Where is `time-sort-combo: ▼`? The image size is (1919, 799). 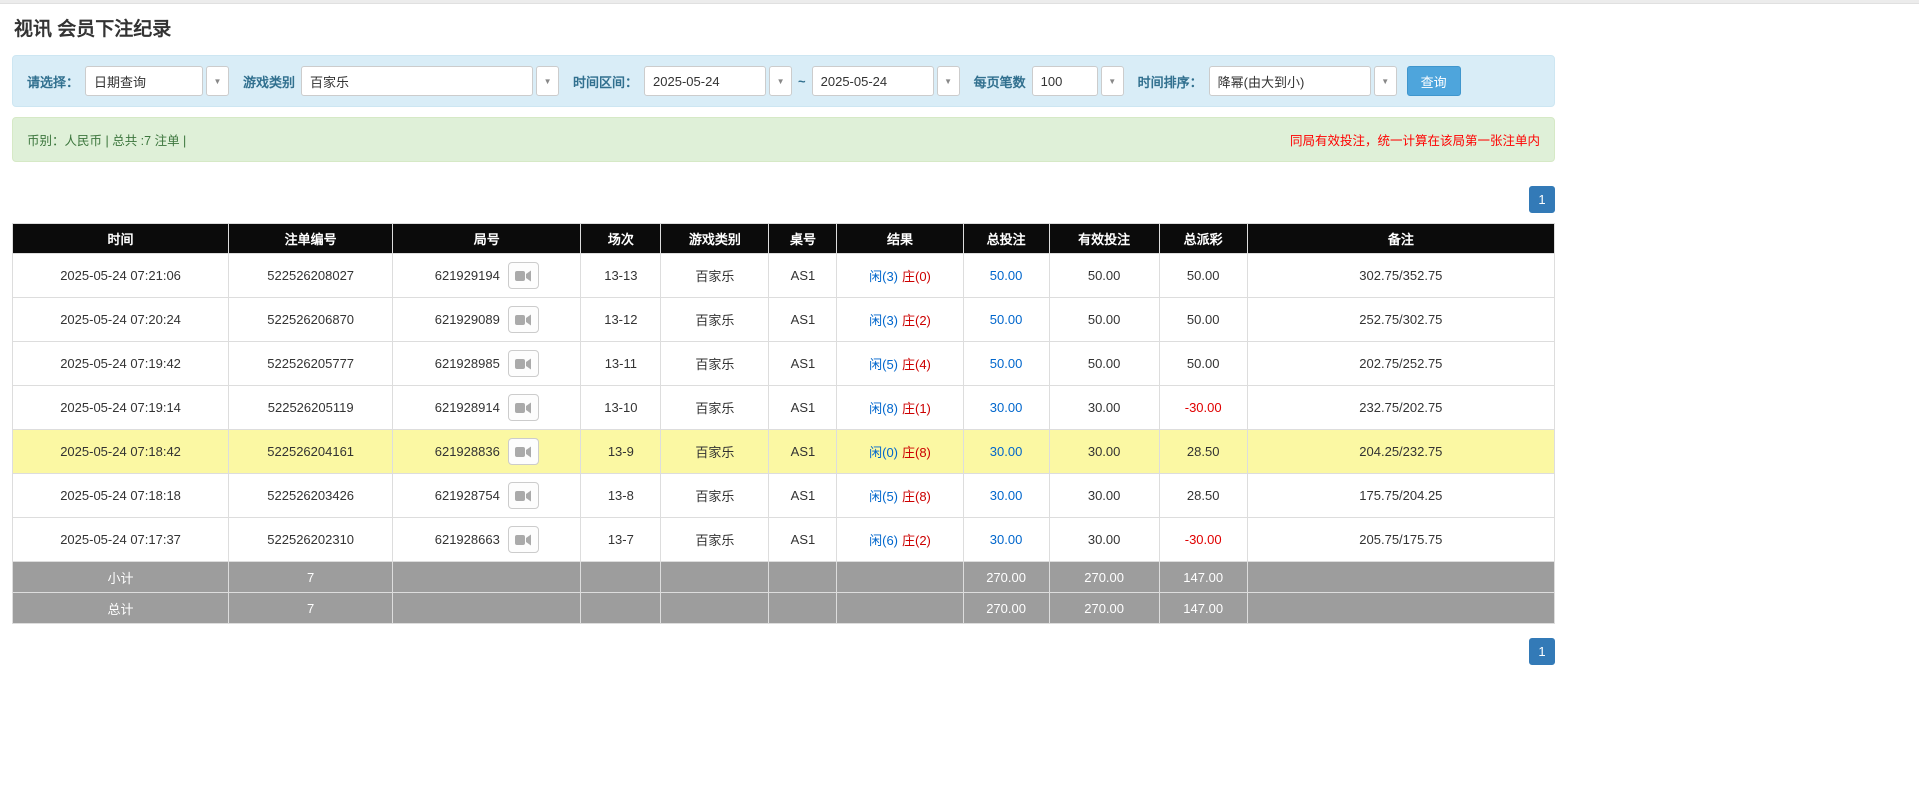
time-sort-combo: ▼ is located at coordinates (1302, 81).